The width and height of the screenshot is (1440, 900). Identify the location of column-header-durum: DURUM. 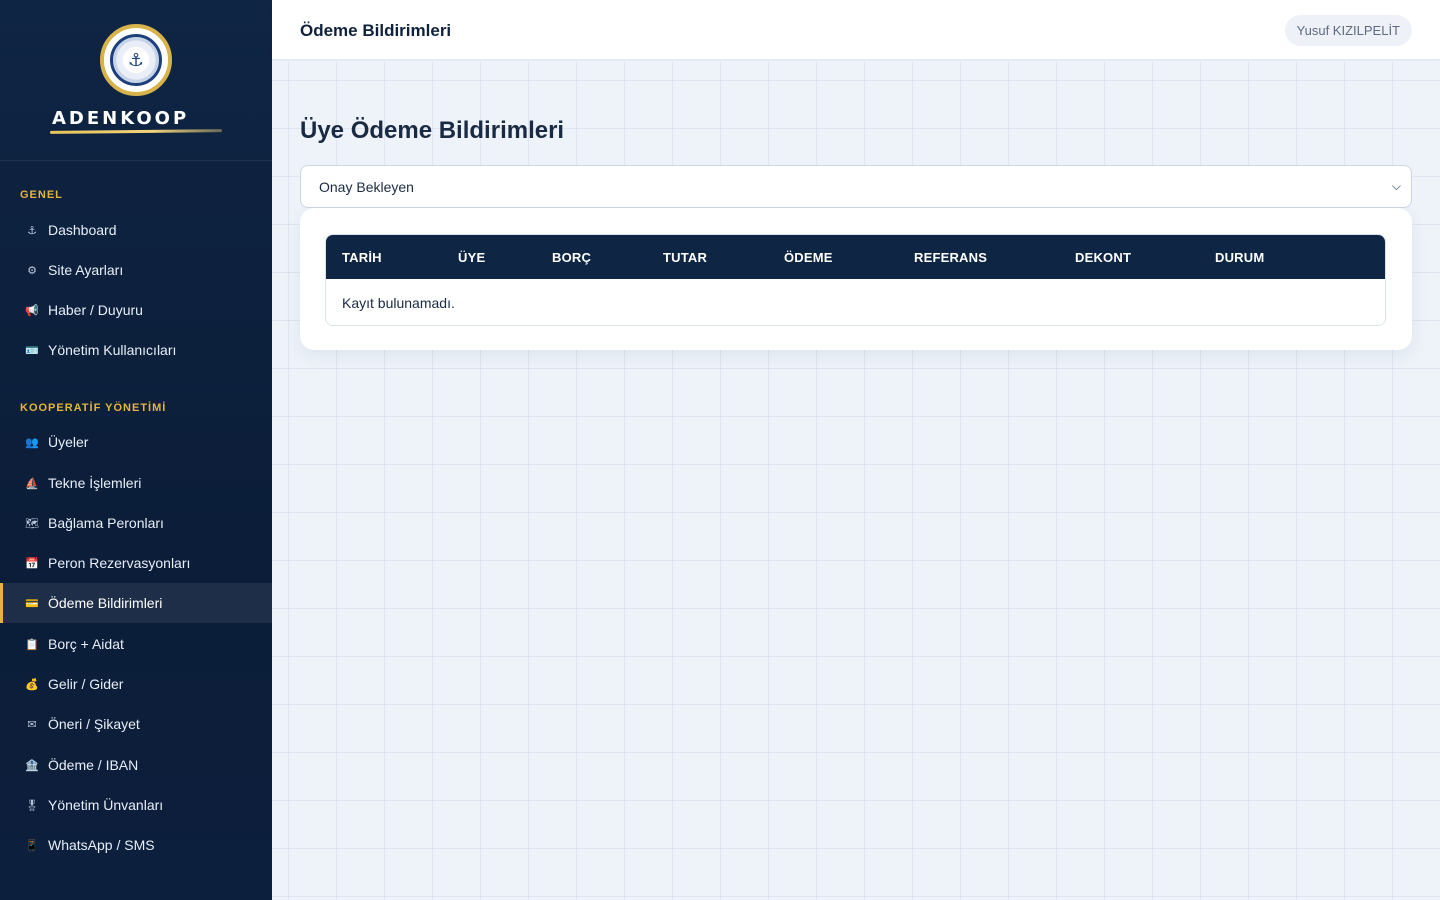
(1239, 257).